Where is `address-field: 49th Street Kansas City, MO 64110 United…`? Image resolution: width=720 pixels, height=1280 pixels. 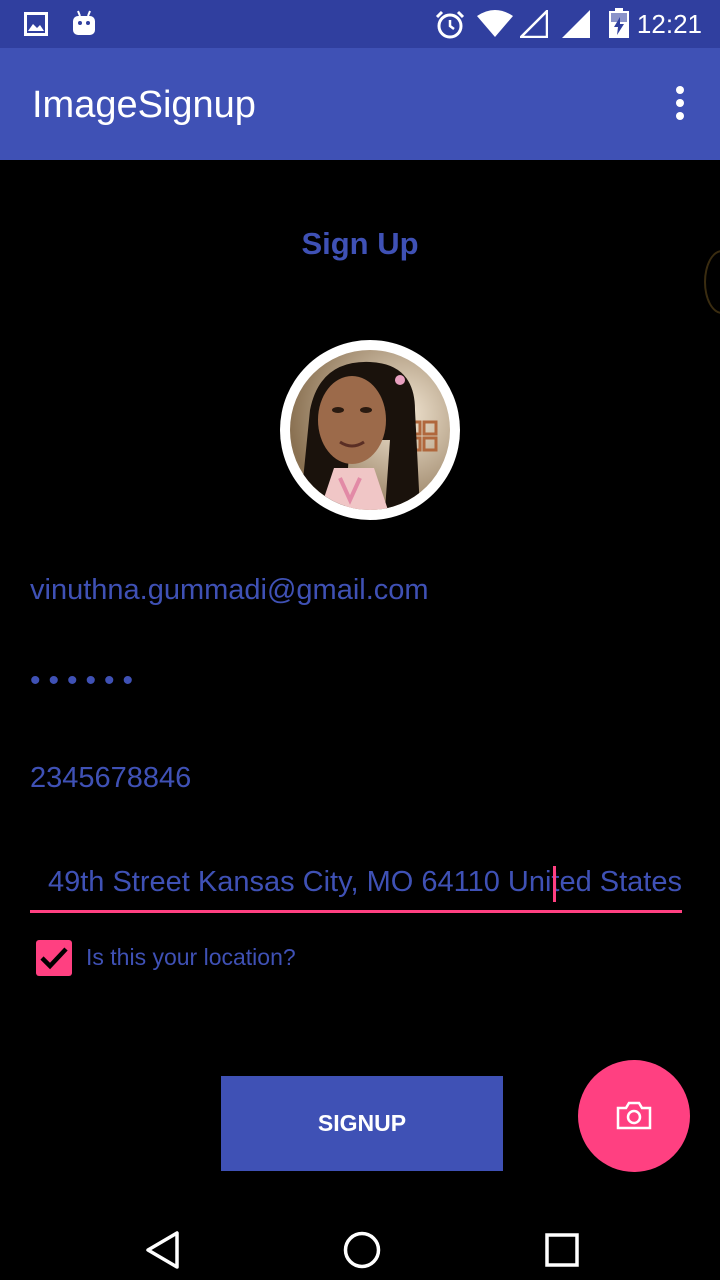 address-field: 49th Street Kansas City, MO 64110 United… is located at coordinates (356, 889).